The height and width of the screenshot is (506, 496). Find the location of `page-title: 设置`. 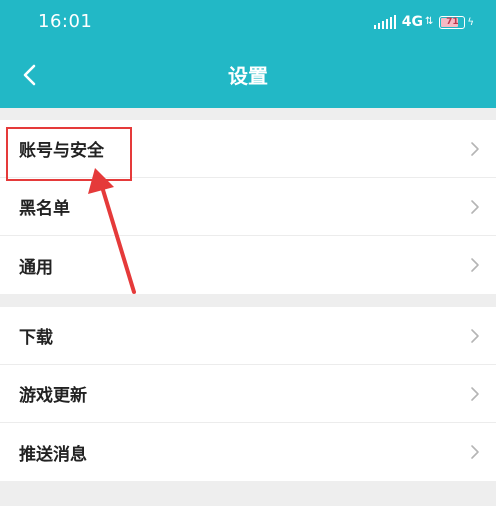

page-title: 设置 is located at coordinates (248, 76).